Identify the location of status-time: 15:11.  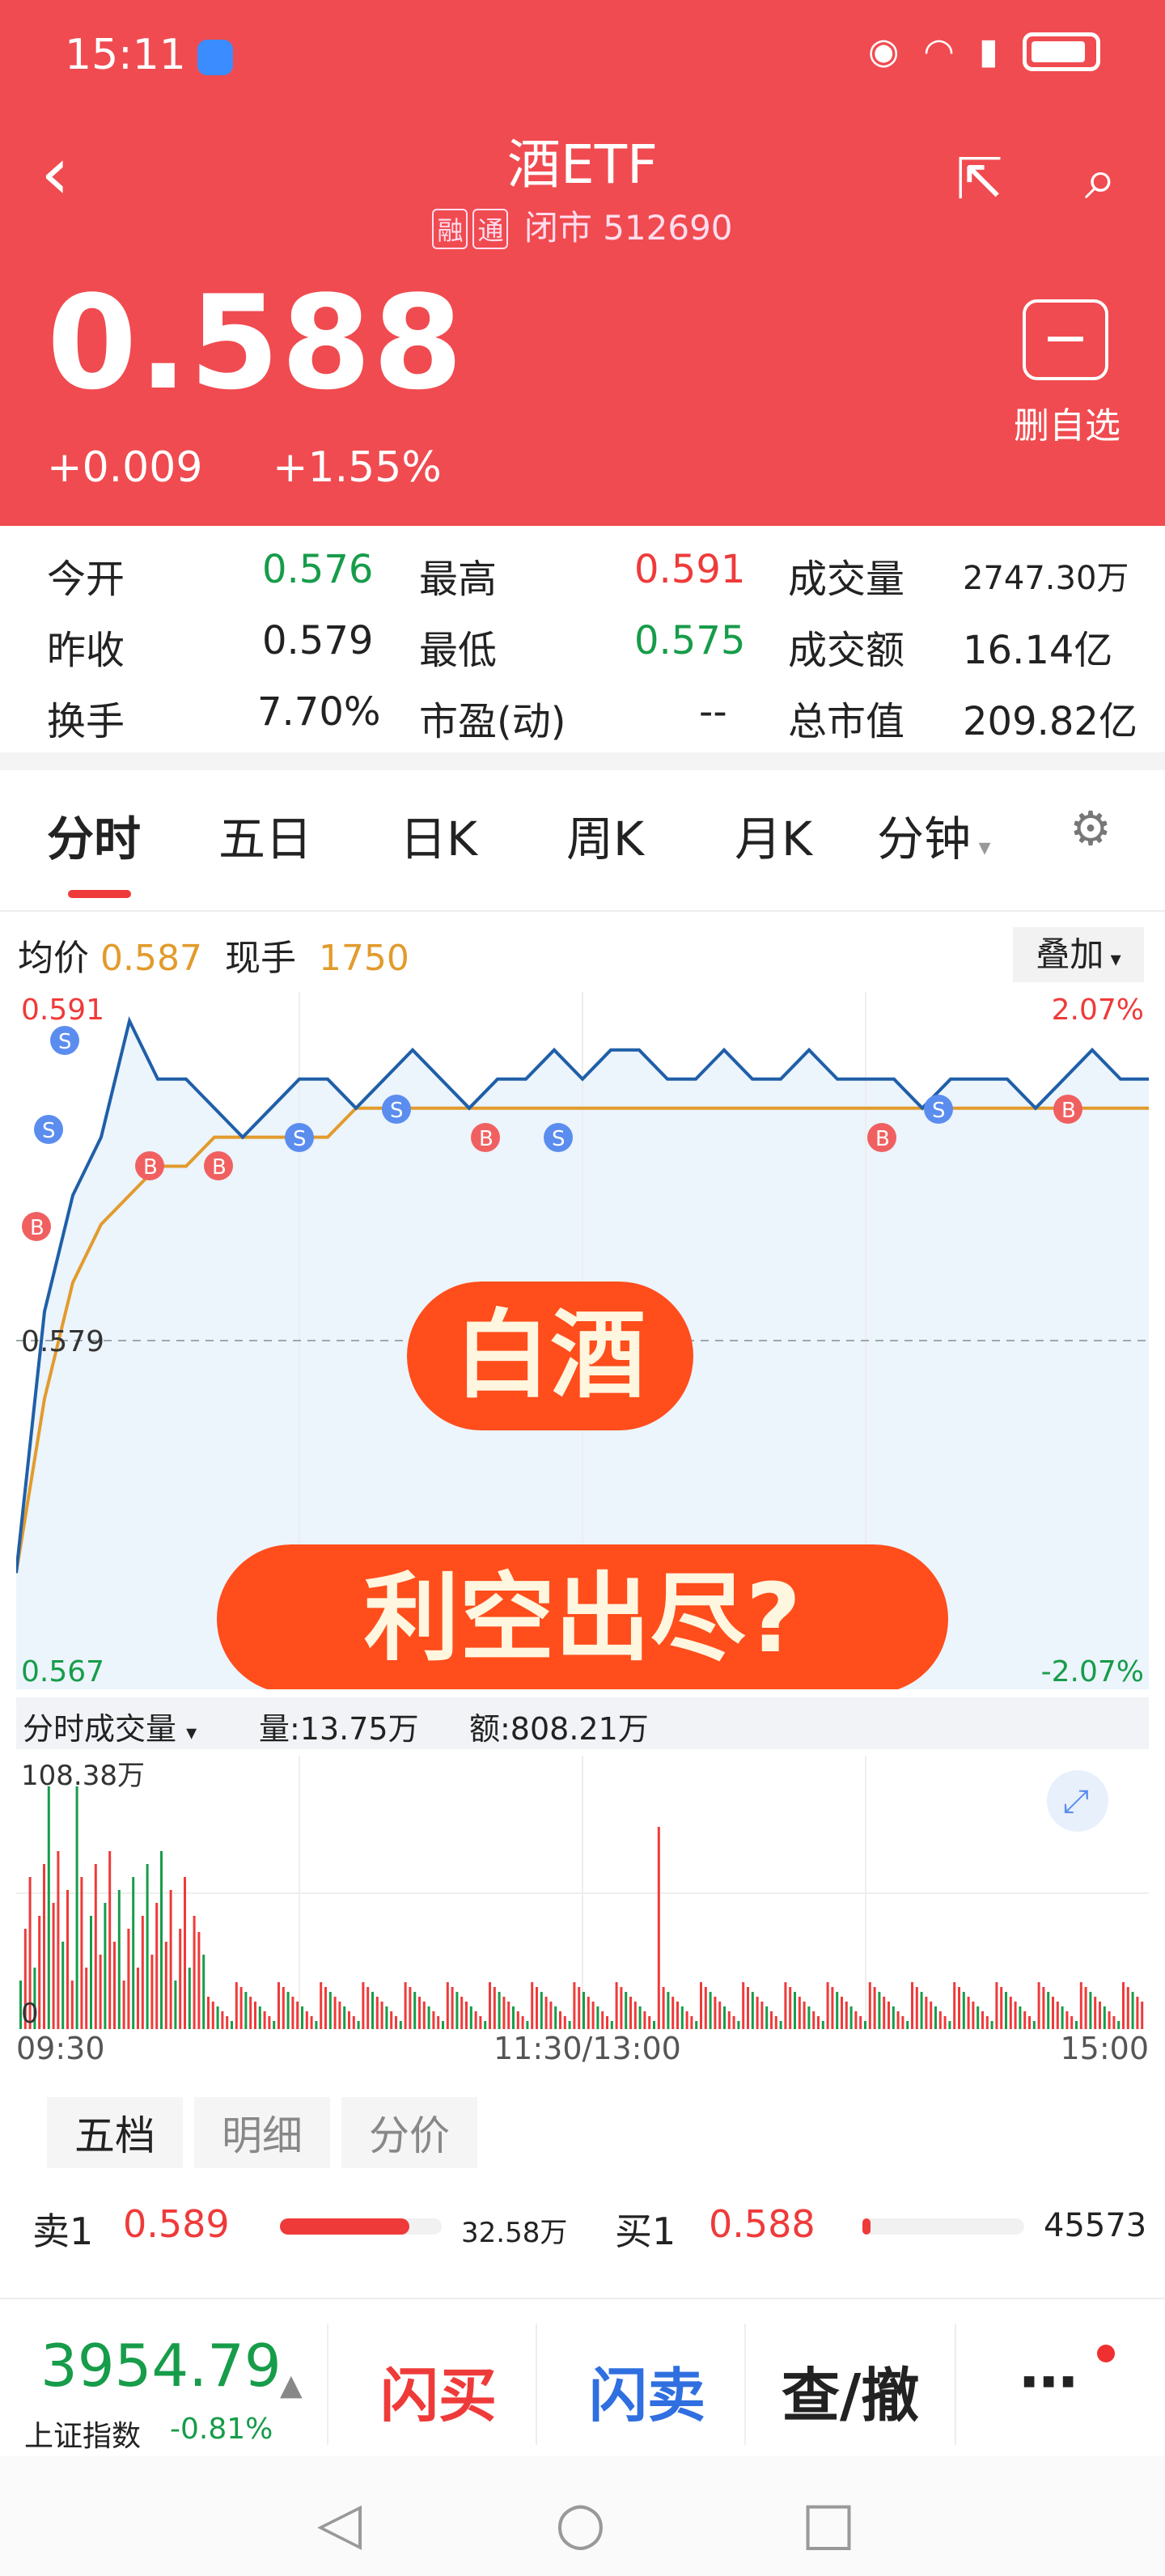
(149, 55).